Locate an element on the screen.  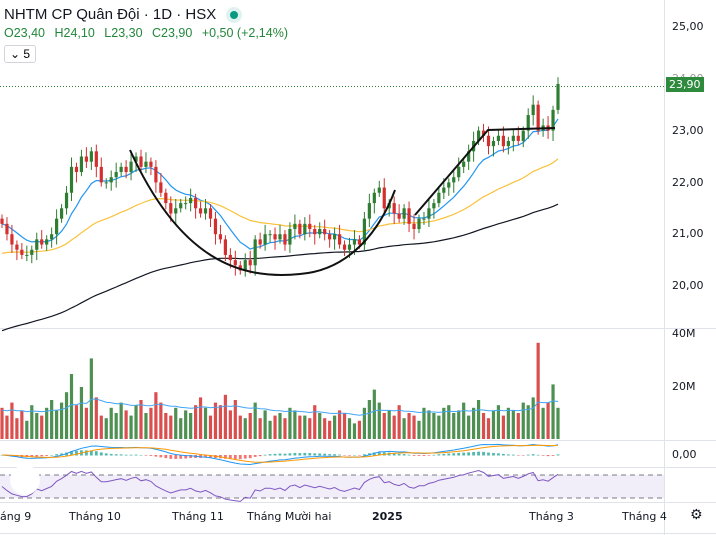
time-label: Tháng 10 is located at coordinates (95, 516).